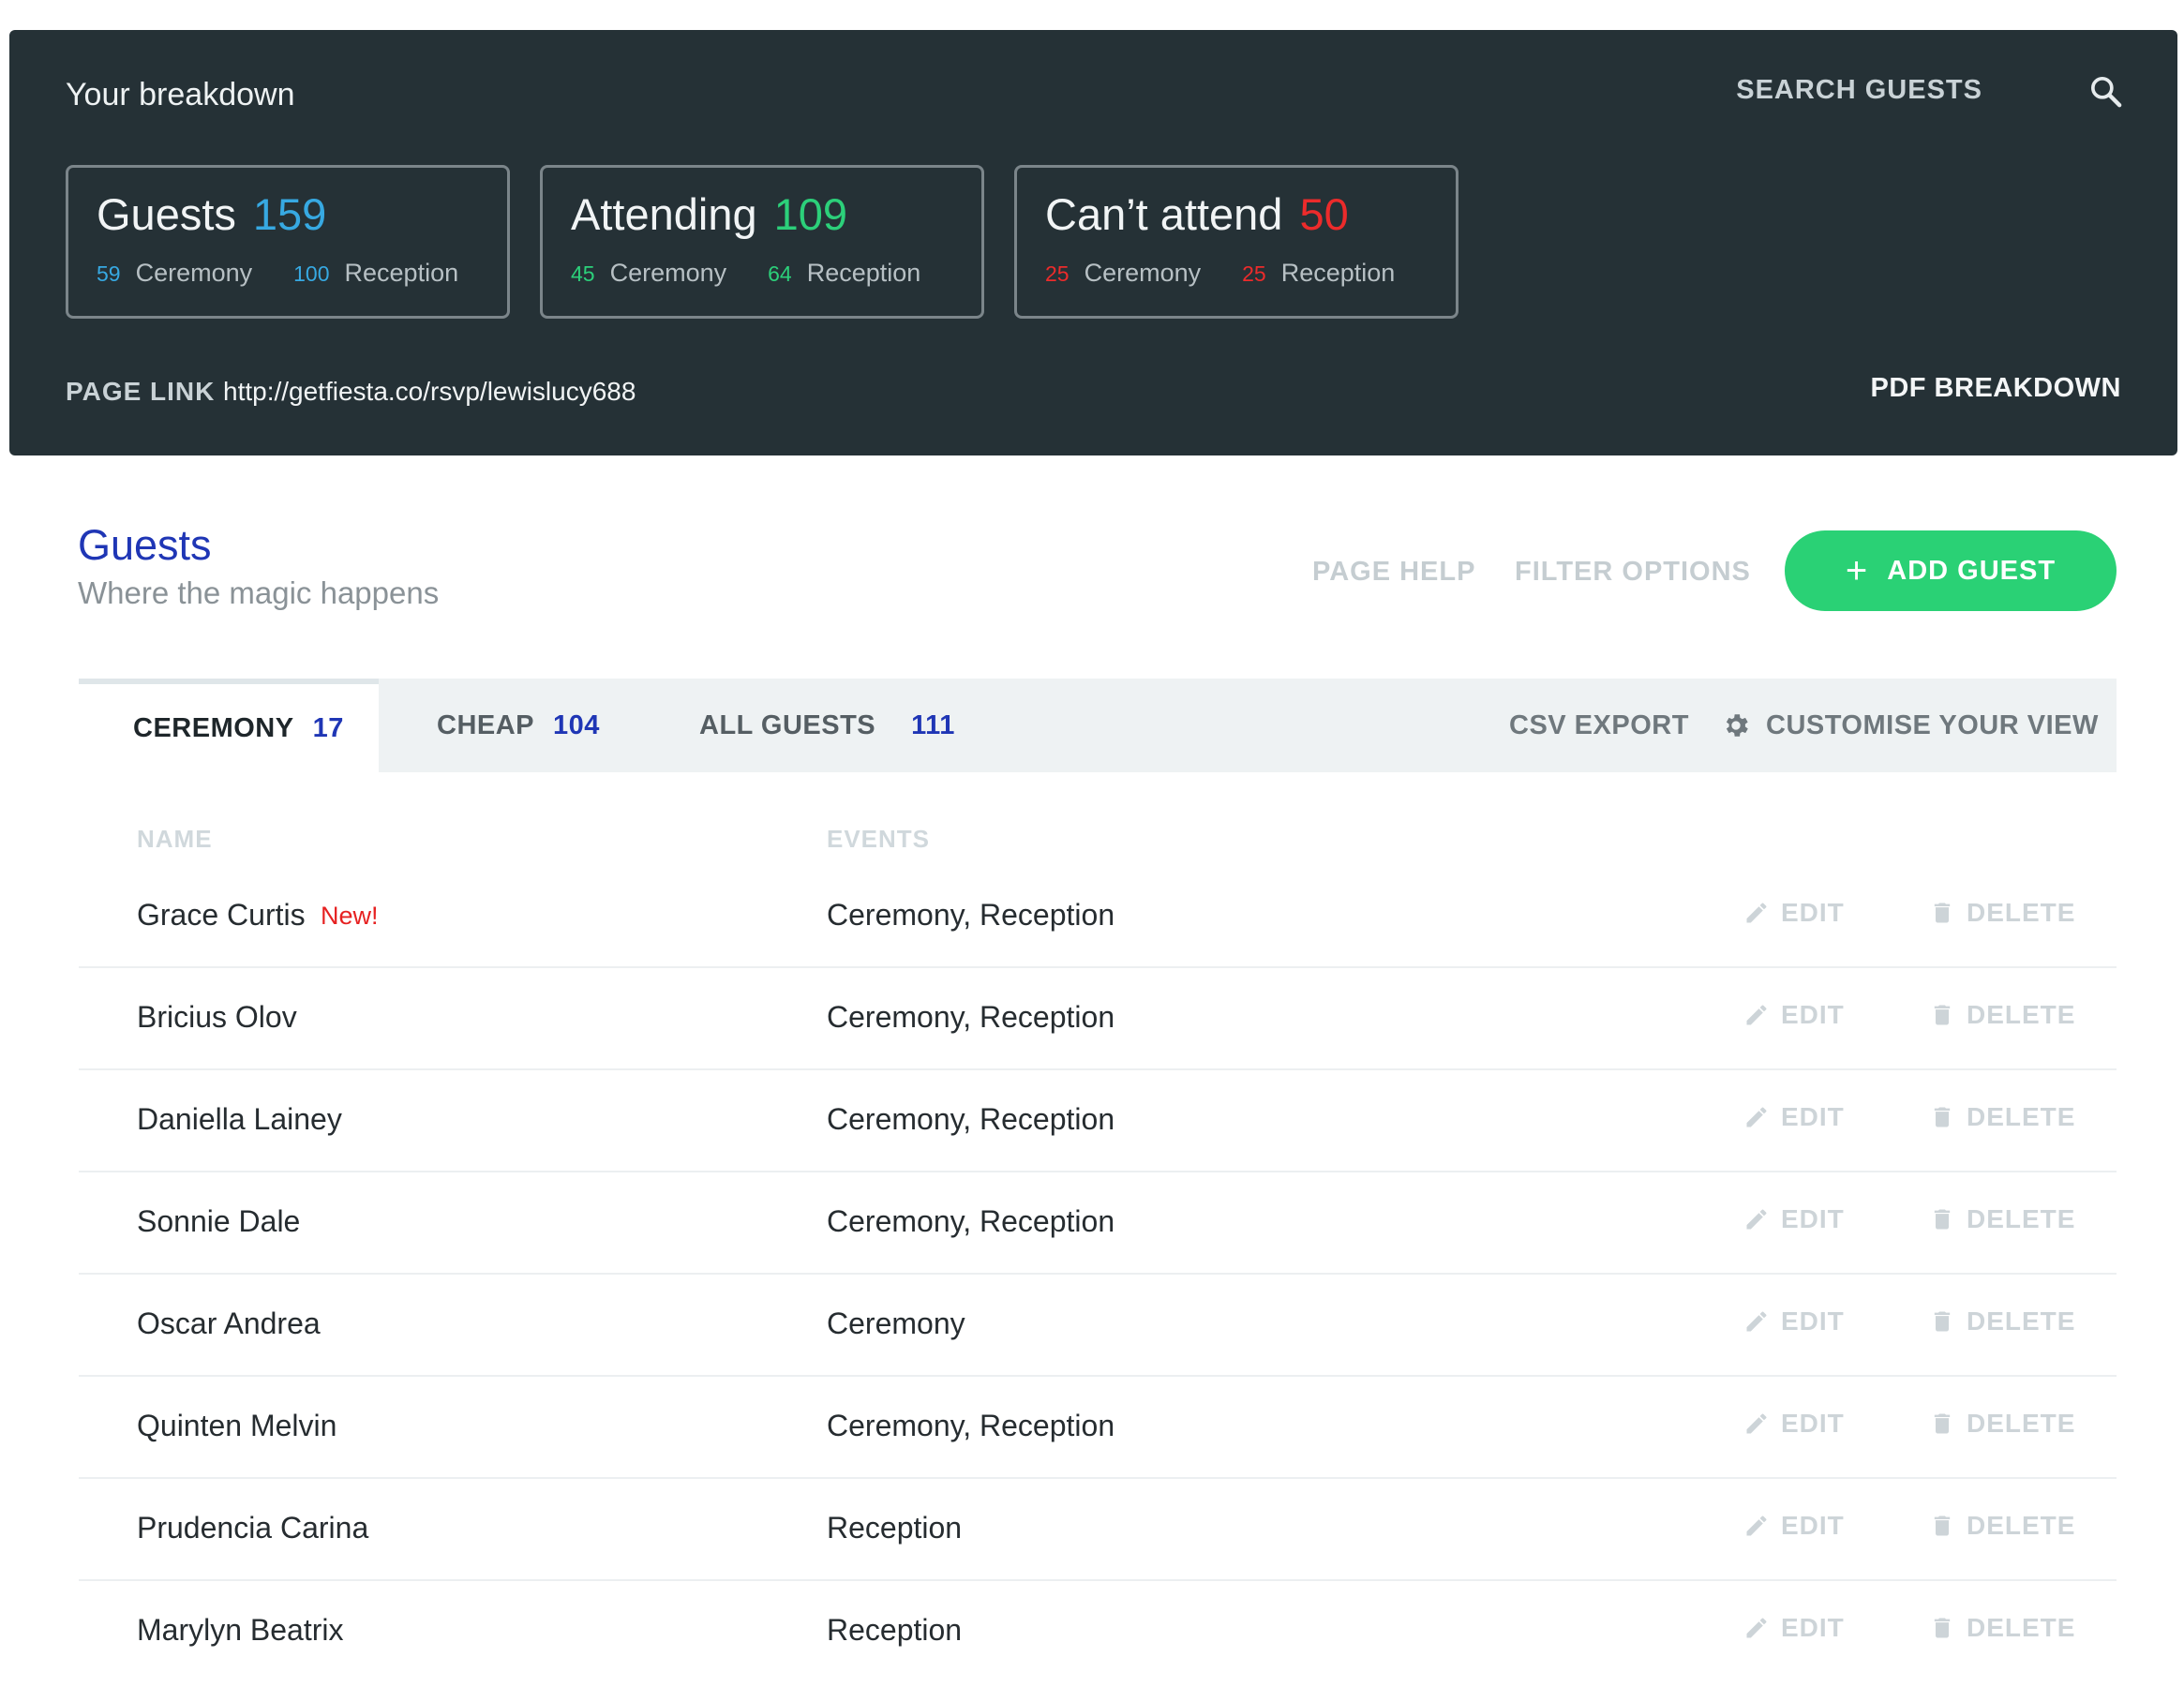 This screenshot has height=1687, width=2184. Describe the element at coordinates (1098, 1632) in the screenshot. I see `table-row: Marylyn Beatrix Reception EDIT DELETE` at that location.